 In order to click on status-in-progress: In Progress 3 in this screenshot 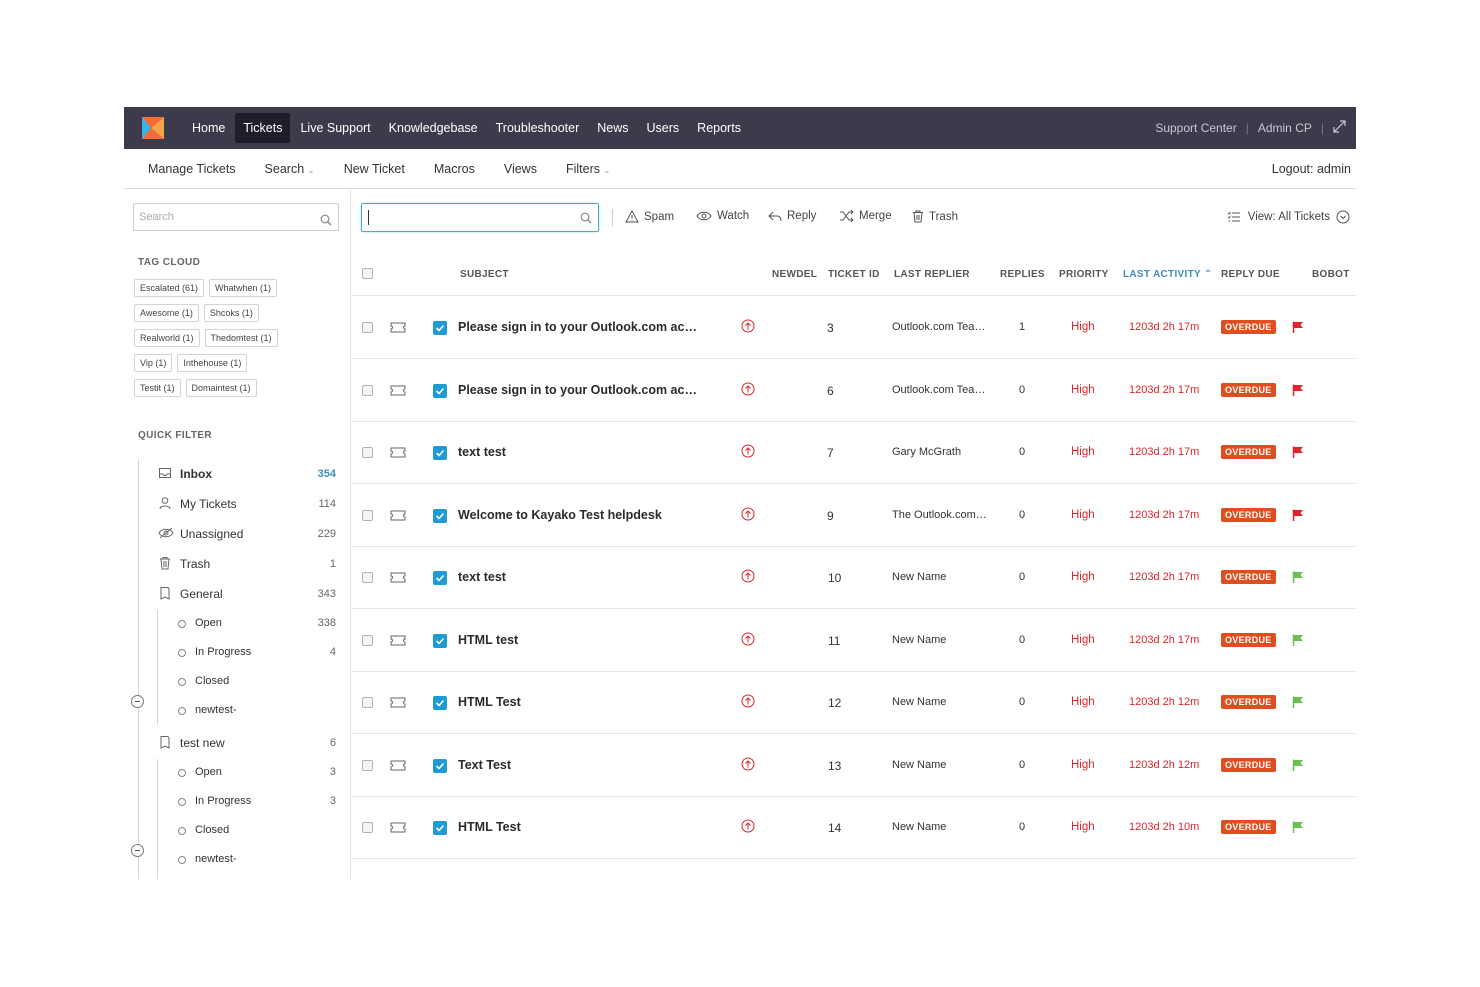, I will do `click(237, 802)`.